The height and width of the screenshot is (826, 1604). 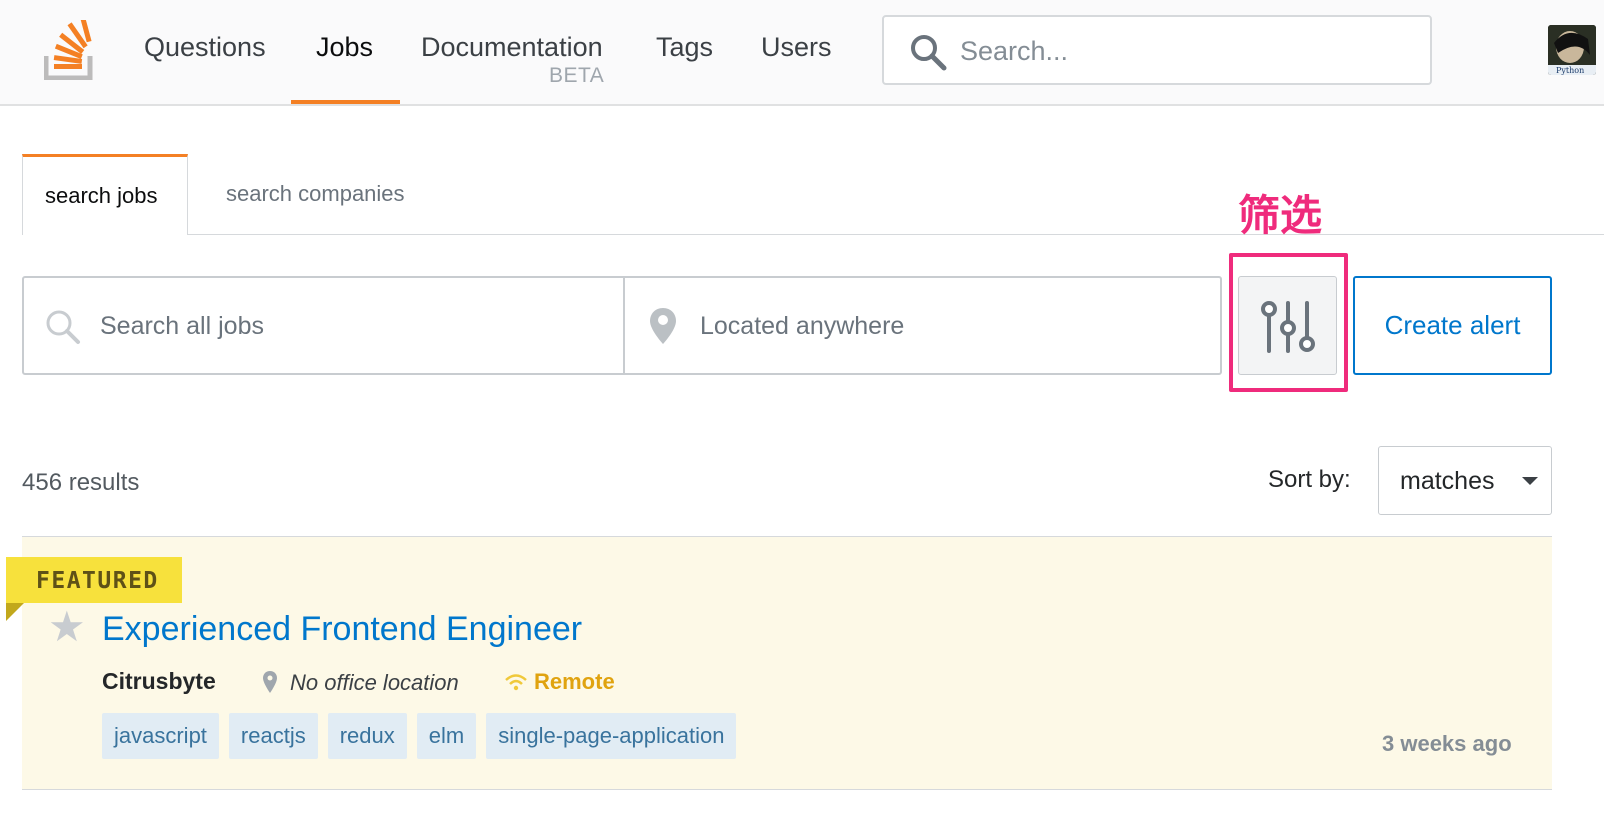 I want to click on tab-search-jobs: search jobs, so click(x=105, y=194).